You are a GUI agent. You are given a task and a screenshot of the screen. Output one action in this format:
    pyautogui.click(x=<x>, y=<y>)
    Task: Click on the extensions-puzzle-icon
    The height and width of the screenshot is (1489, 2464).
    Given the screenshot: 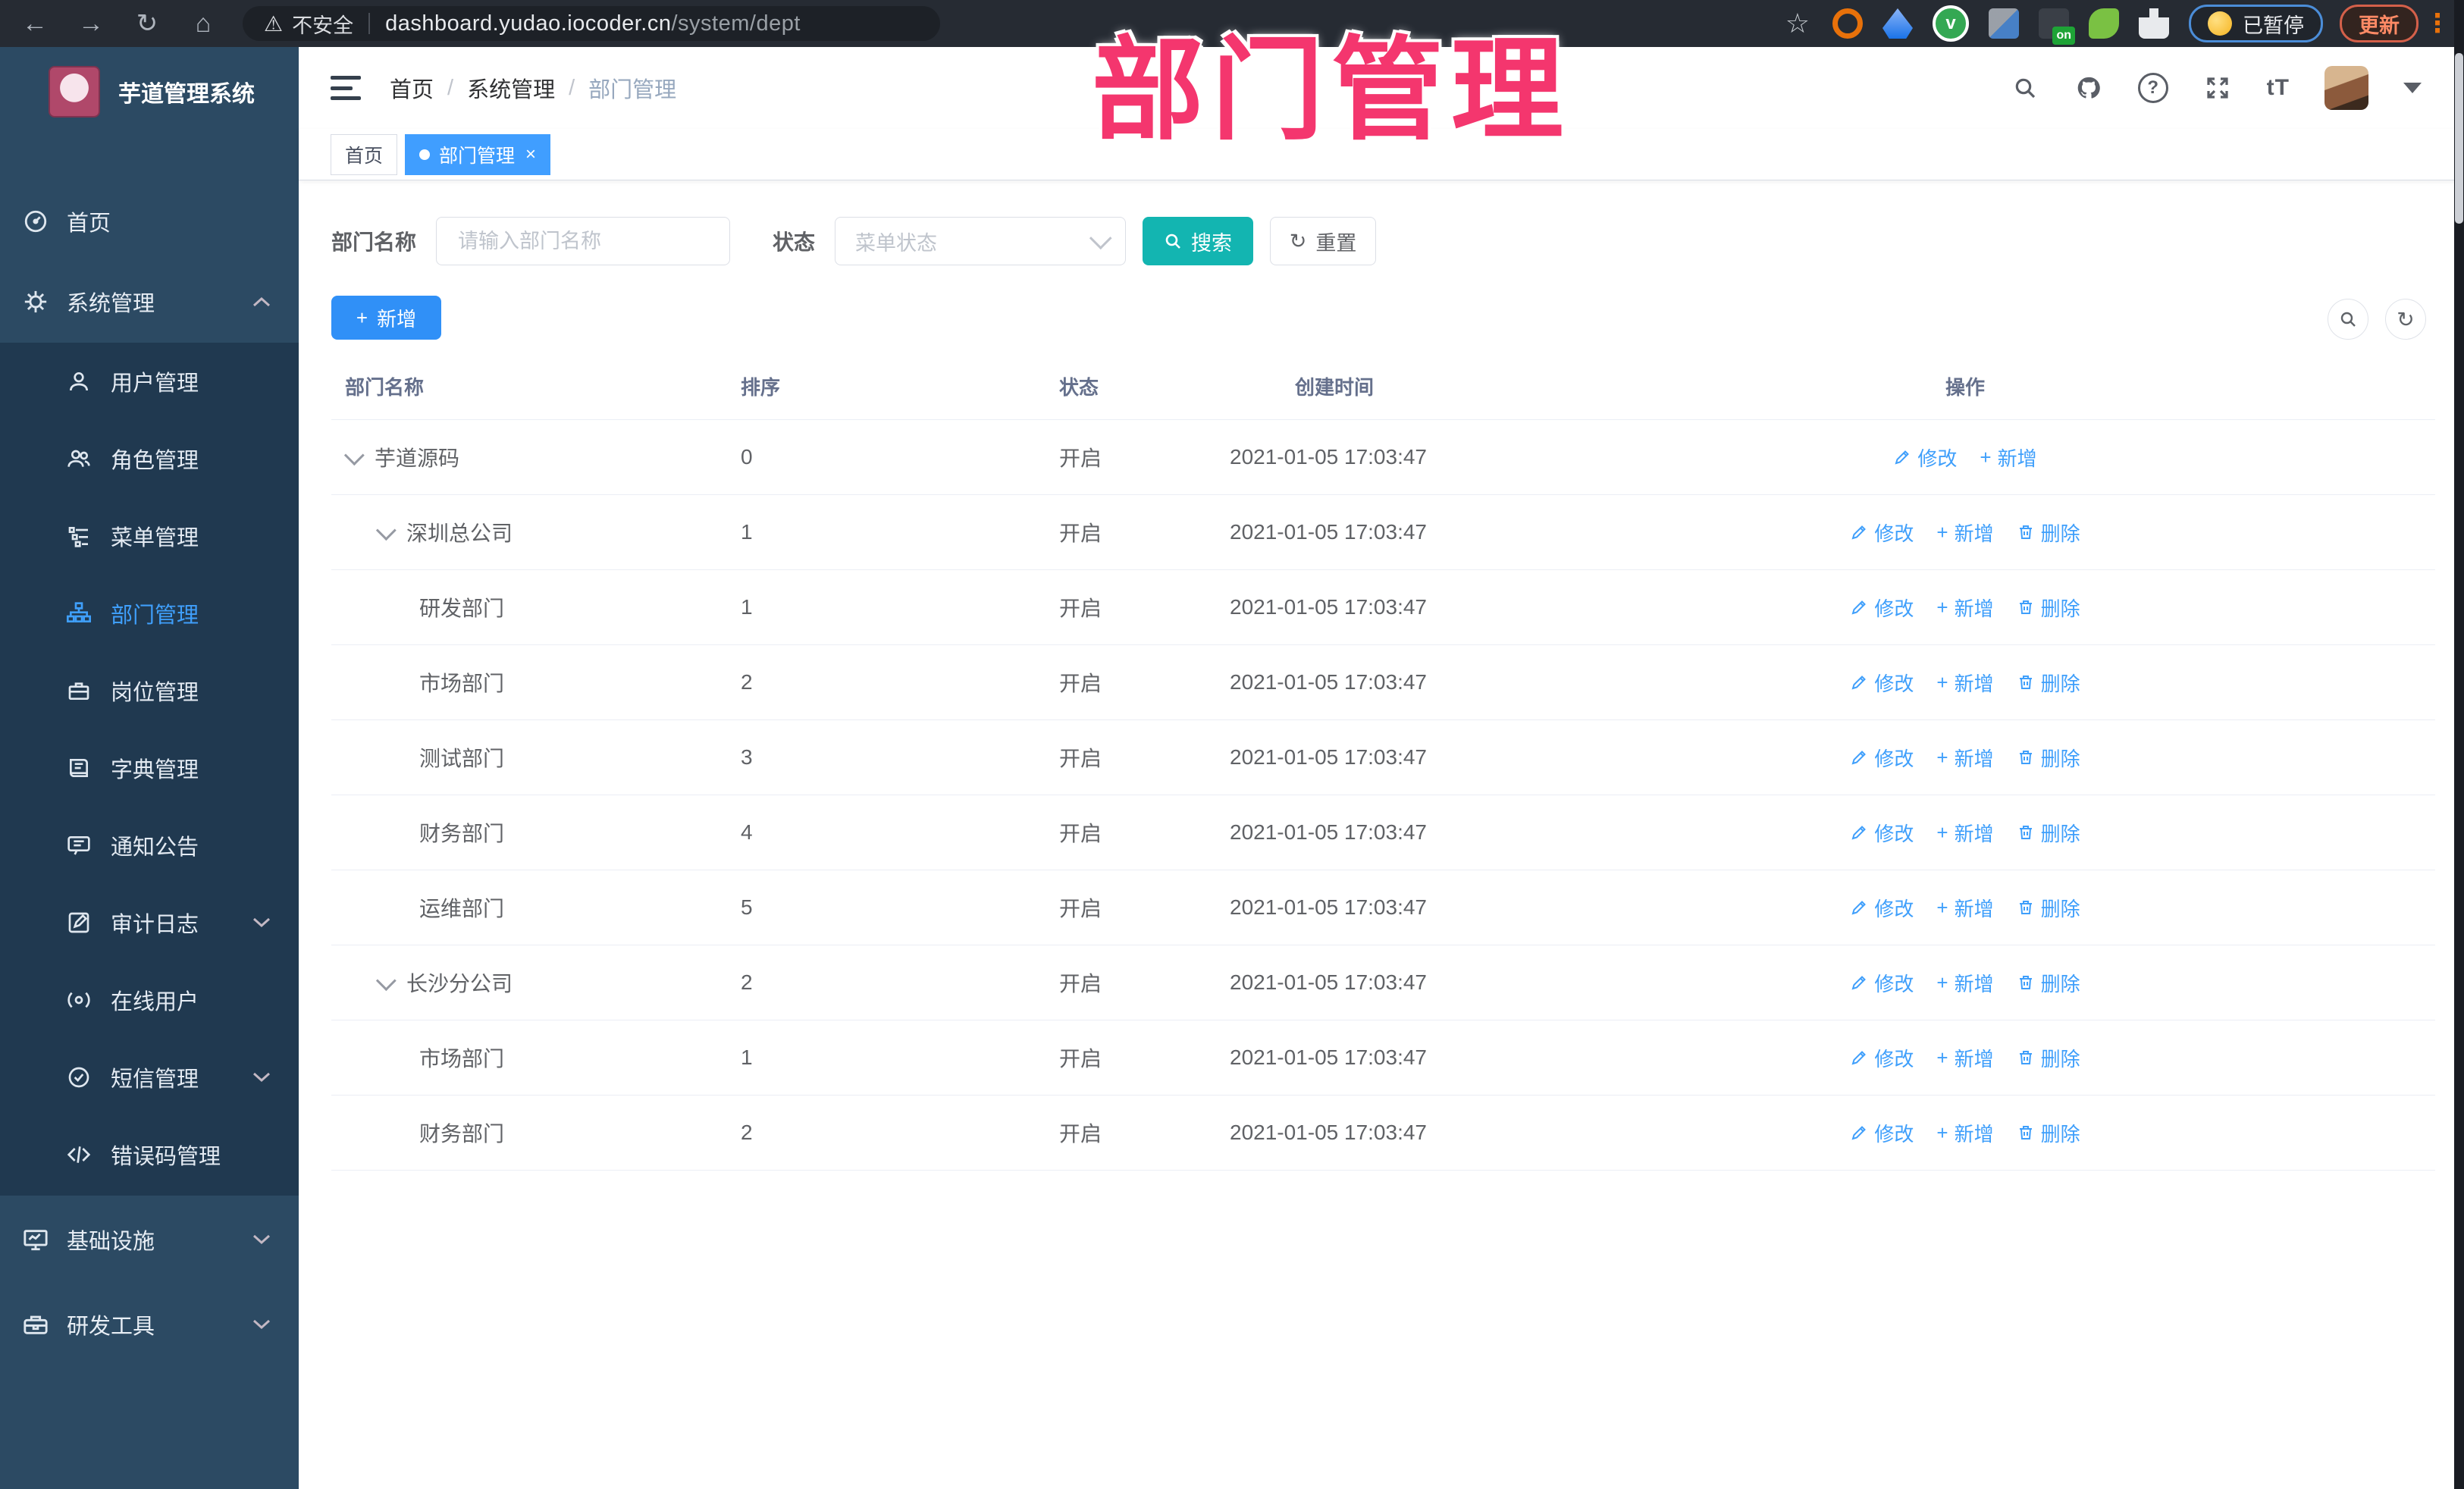 What is the action you would take?
    pyautogui.click(x=2154, y=23)
    